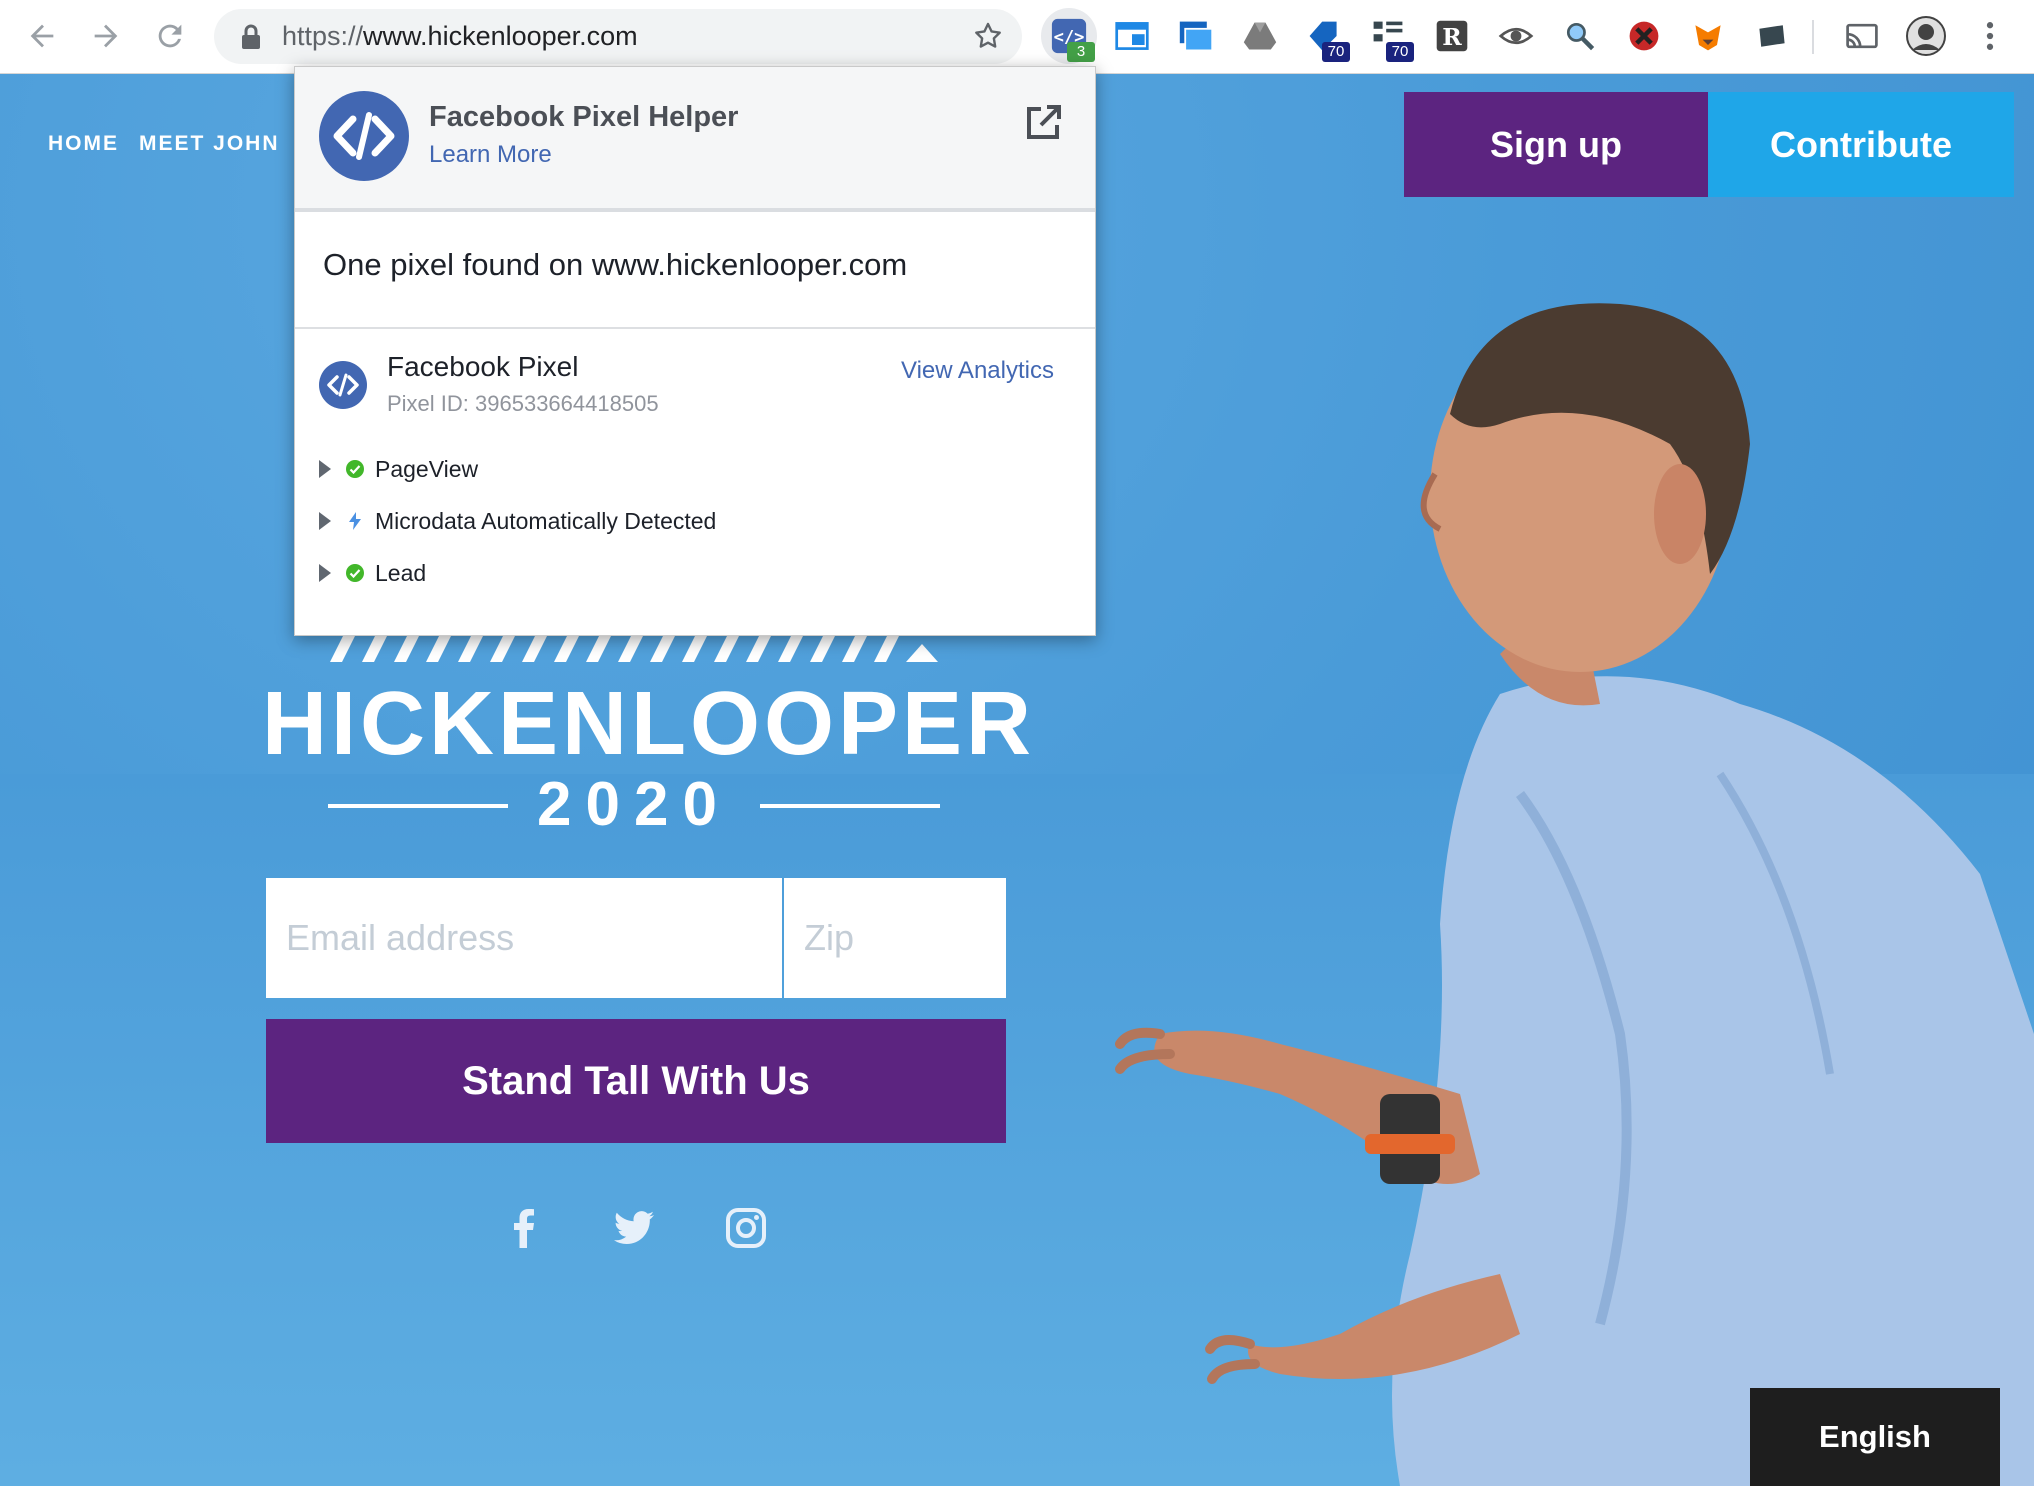  I want to click on popup-title: Facebook Pixel Helper, so click(584, 117).